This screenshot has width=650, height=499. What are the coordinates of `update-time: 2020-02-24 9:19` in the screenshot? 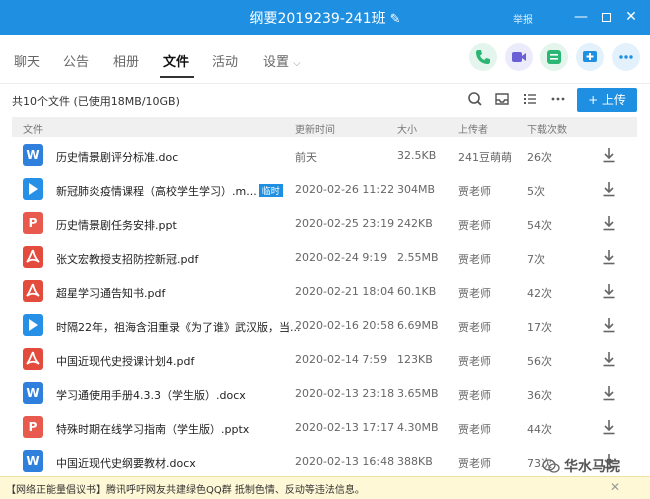 It's located at (341, 257).